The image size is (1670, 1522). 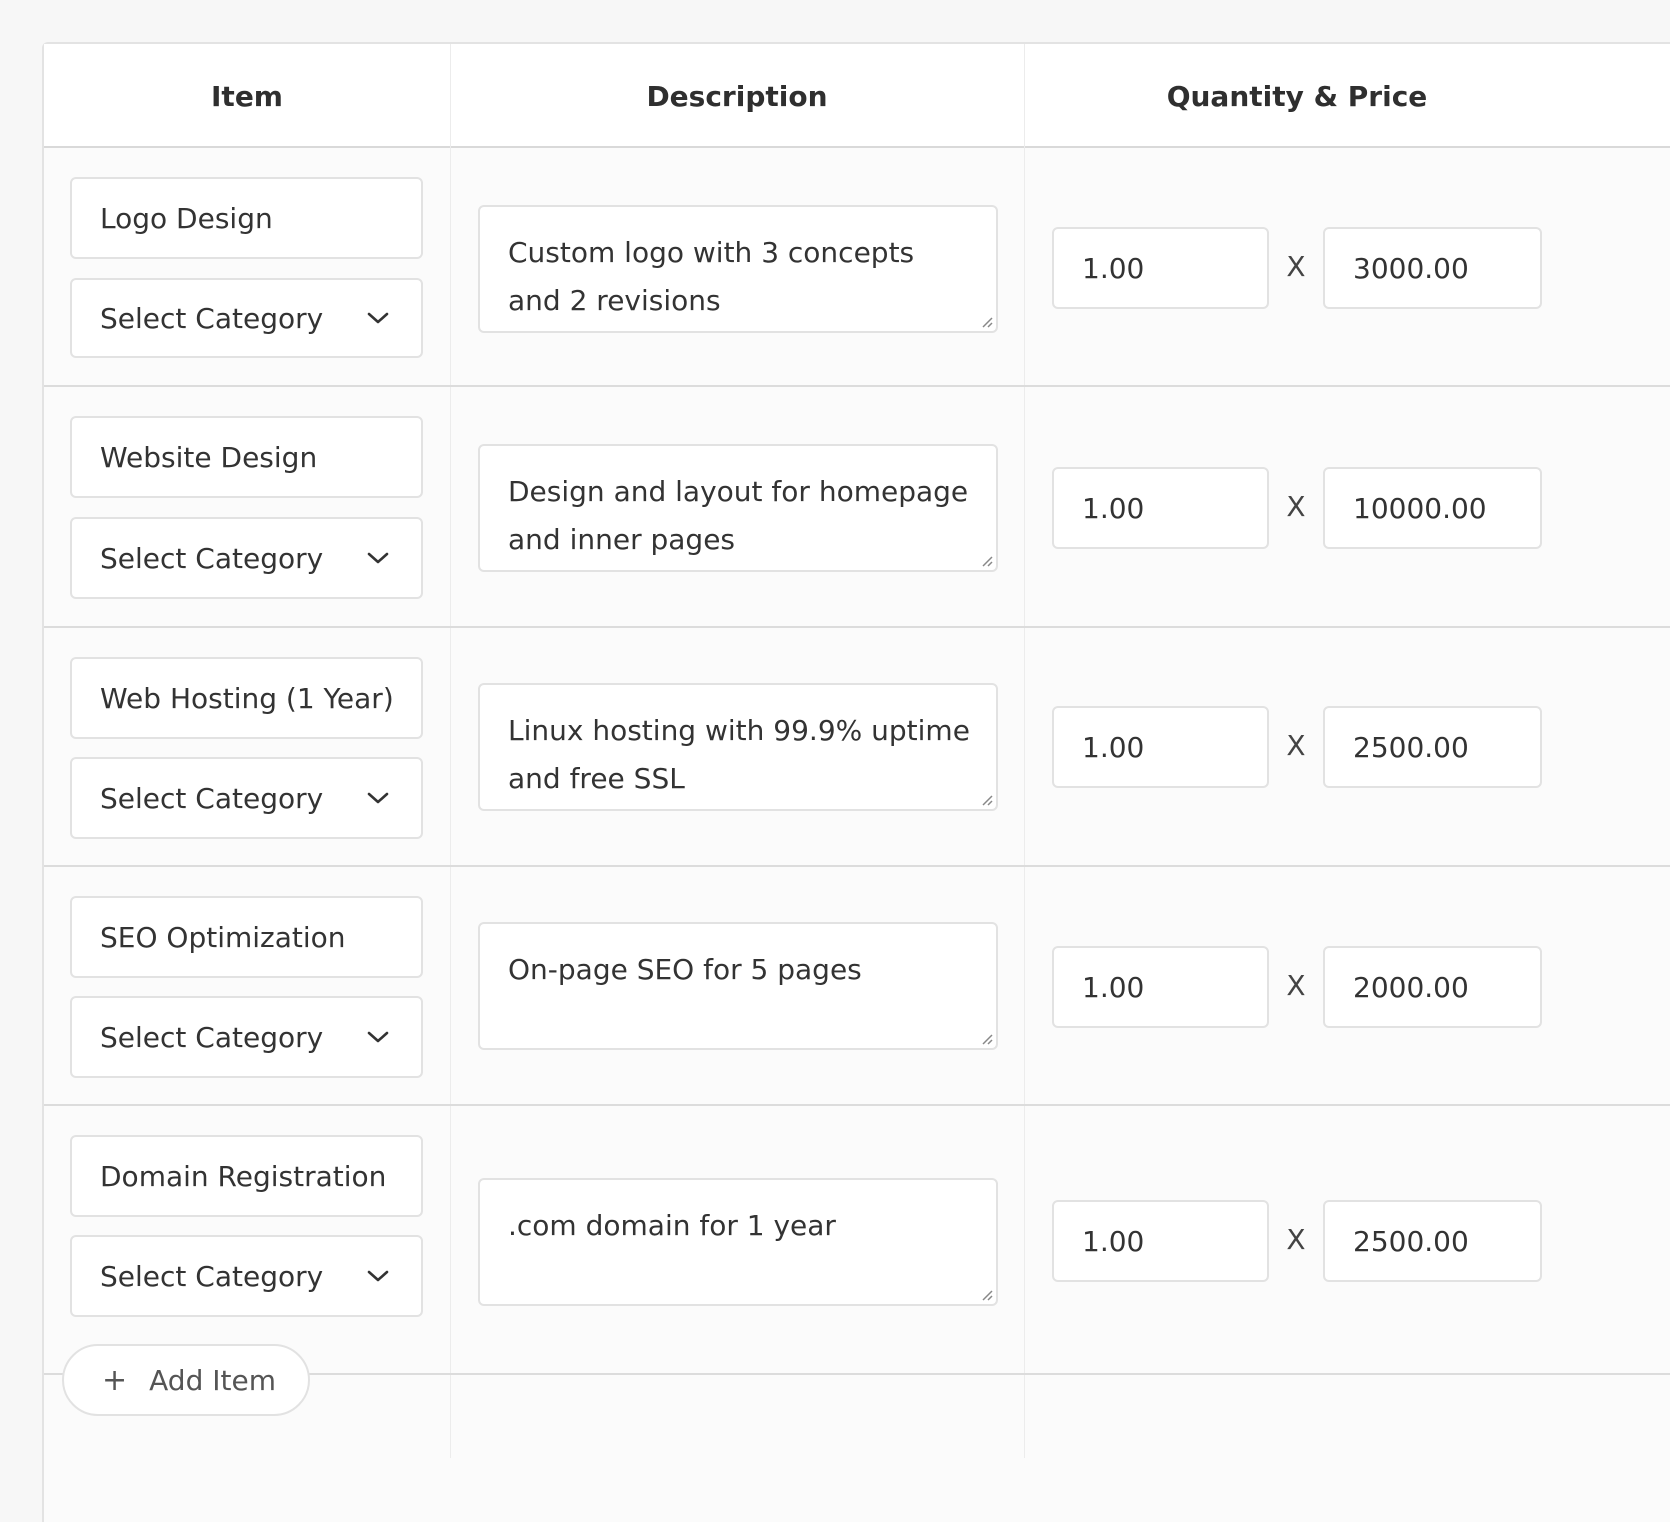 I want to click on item-name-input: Logo Design, so click(x=246, y=218).